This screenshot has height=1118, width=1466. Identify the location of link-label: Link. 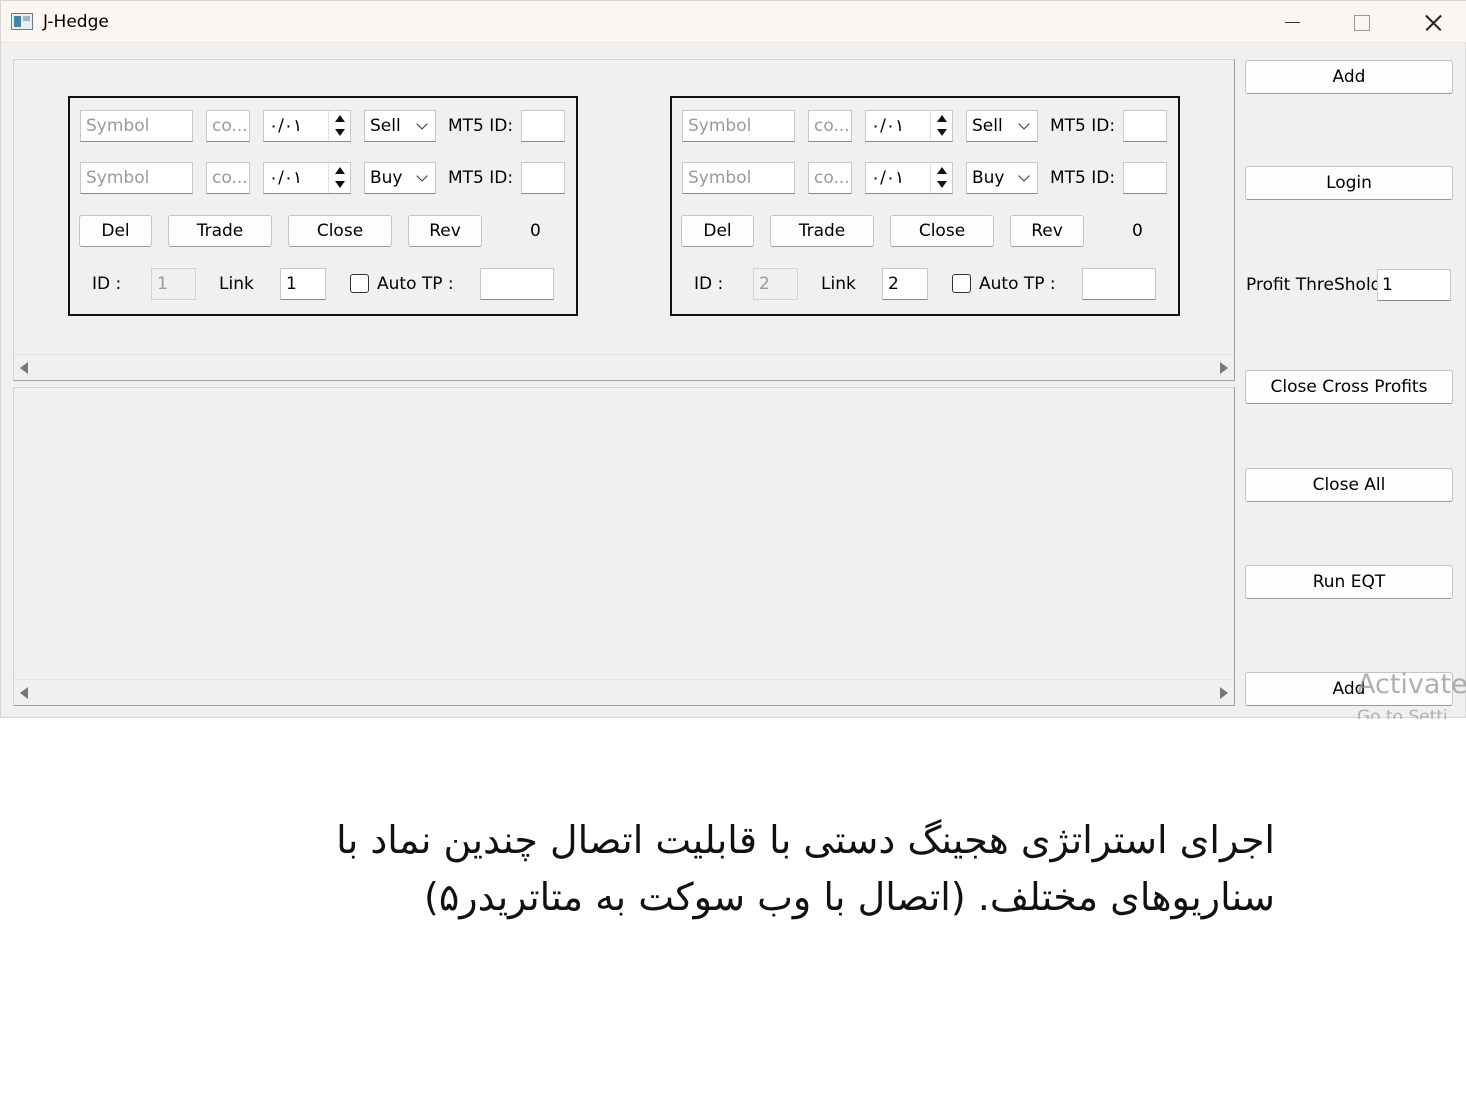
(236, 284).